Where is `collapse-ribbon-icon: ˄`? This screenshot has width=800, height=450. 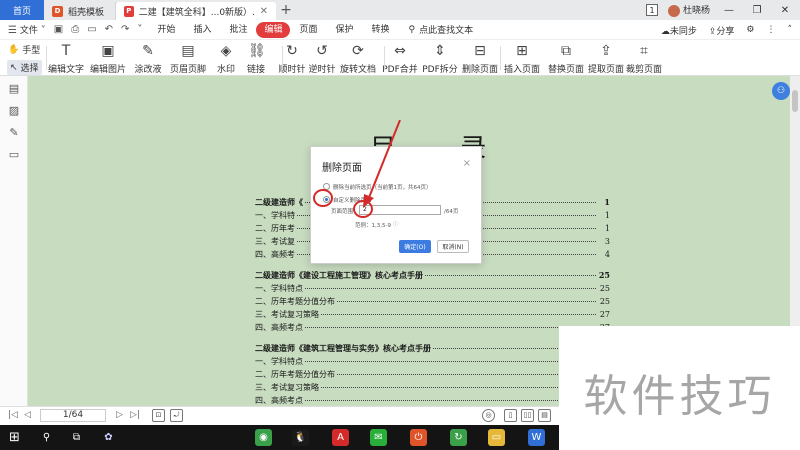 collapse-ribbon-icon: ˄ is located at coordinates (790, 30).